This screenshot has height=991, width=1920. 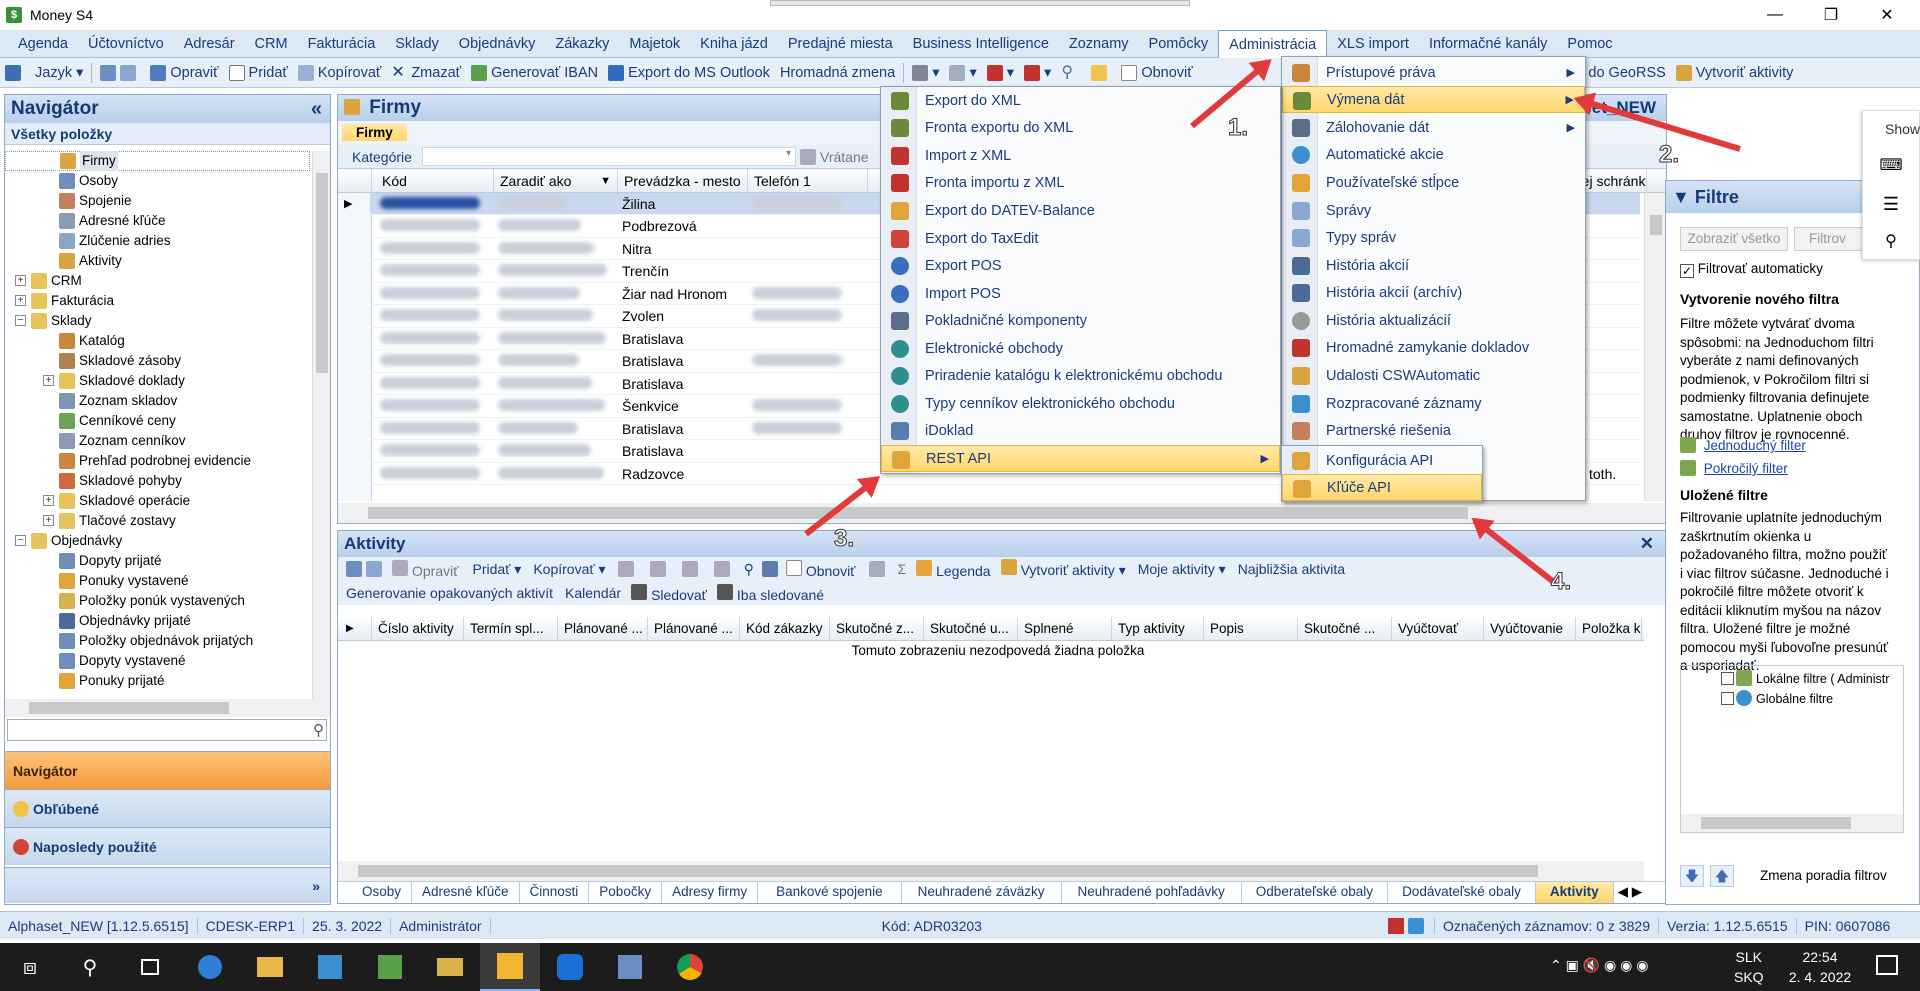 What do you see at coordinates (582, 44) in the screenshot?
I see `menu-zakazky: Zákazky` at bounding box center [582, 44].